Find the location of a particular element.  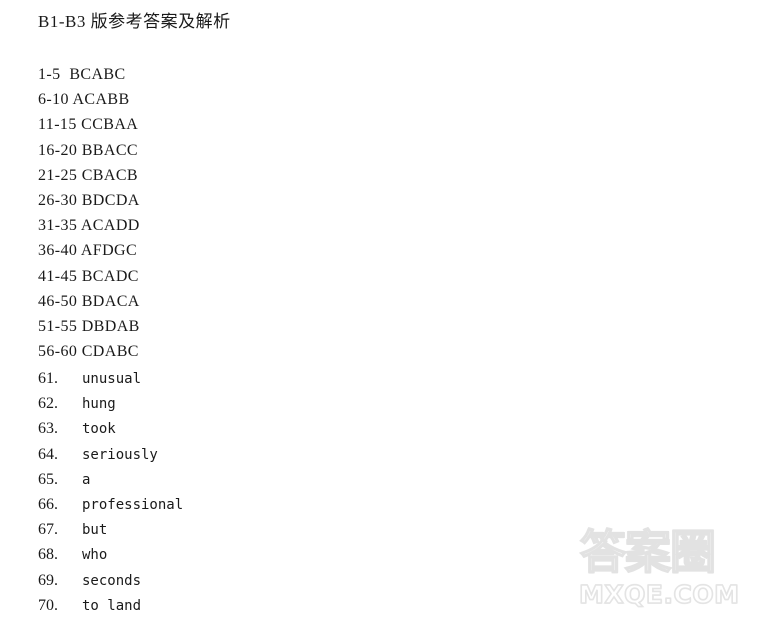

blank-answer-line: 63. took is located at coordinates (248, 428).